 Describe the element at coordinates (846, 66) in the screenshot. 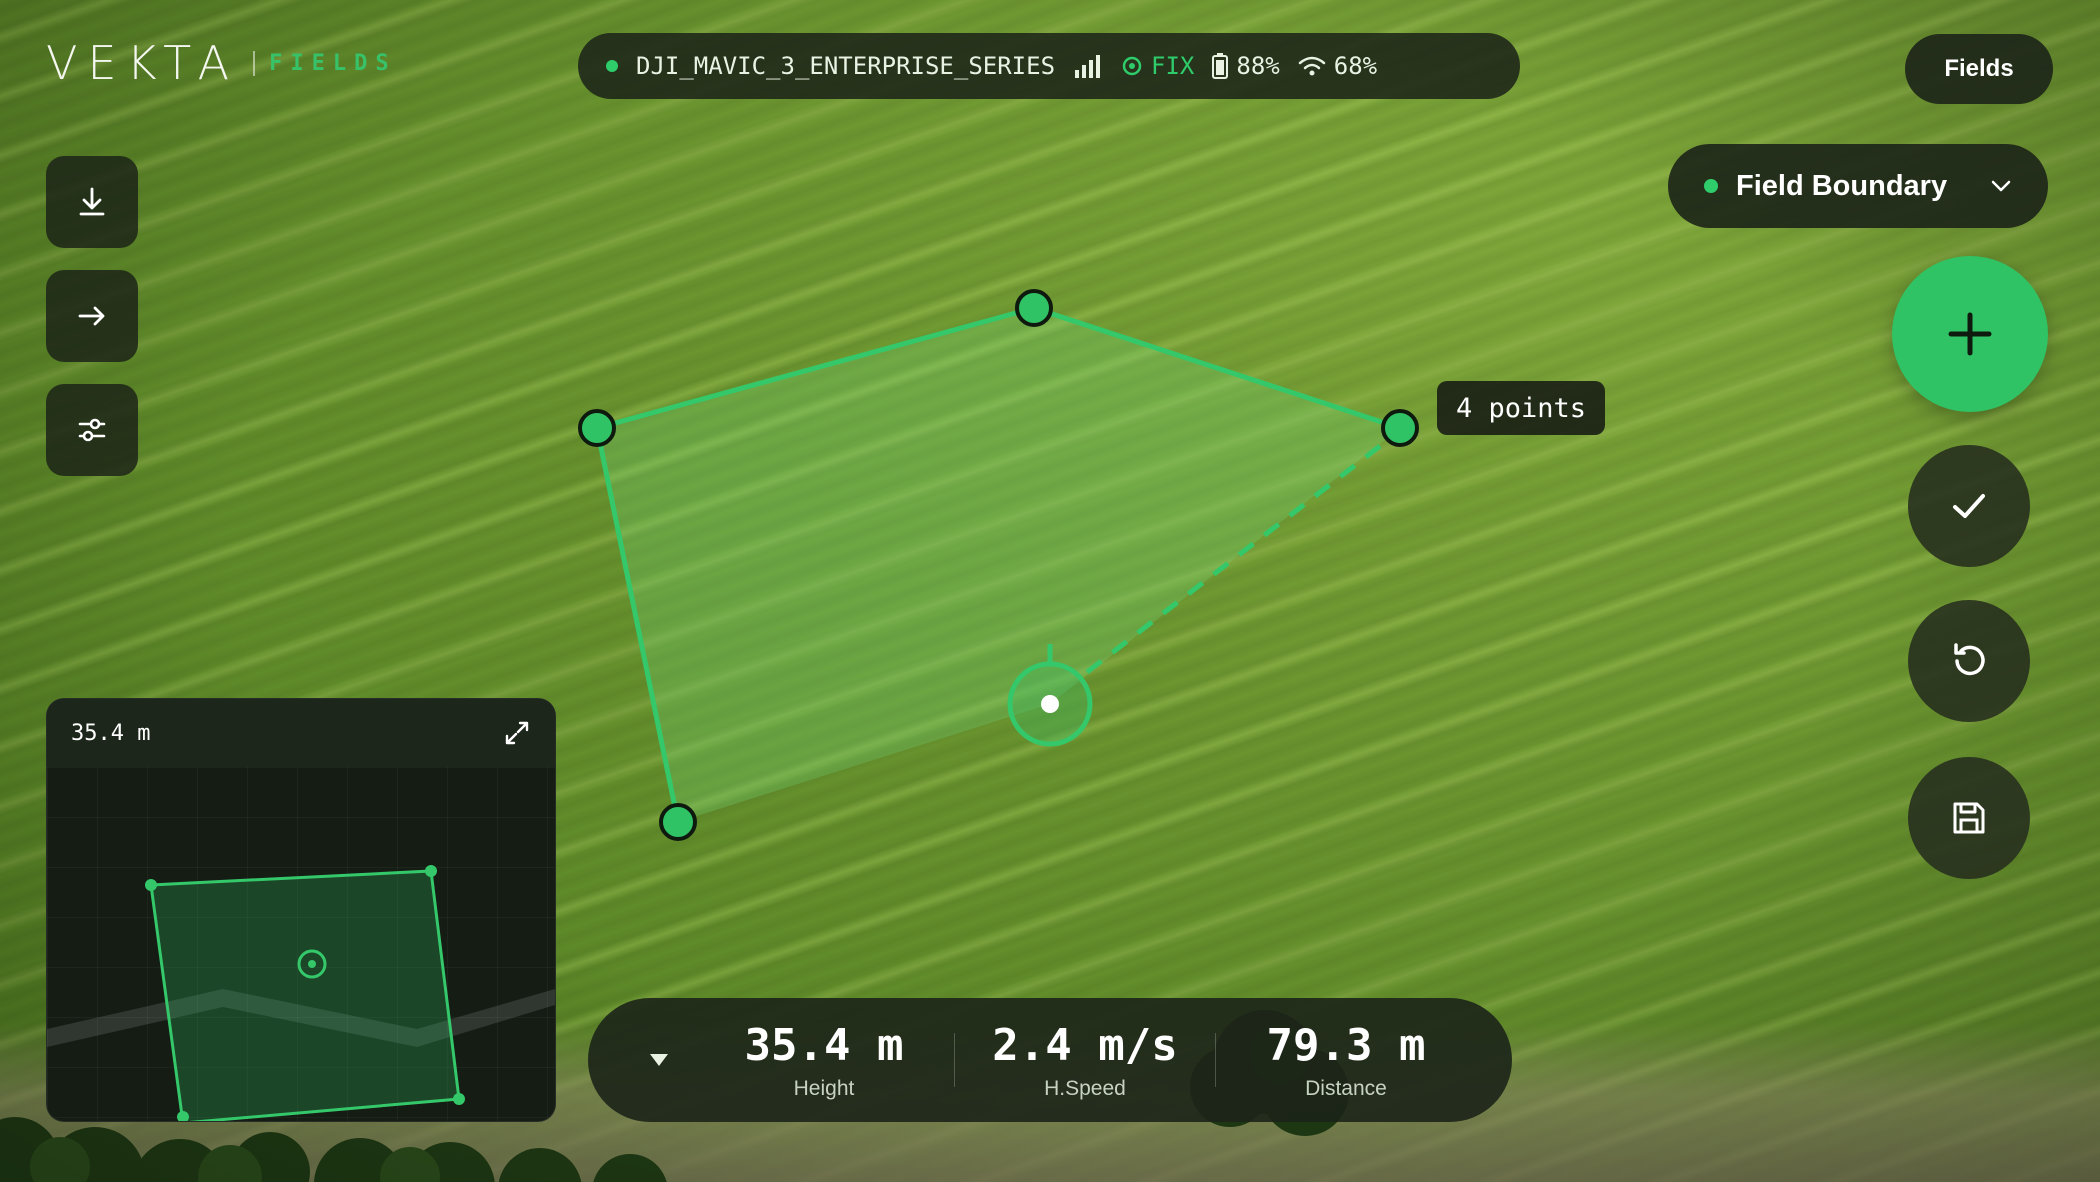

I see `device-name: DJI_MAVIC_3_ENTERPRISE_SERIES` at that location.